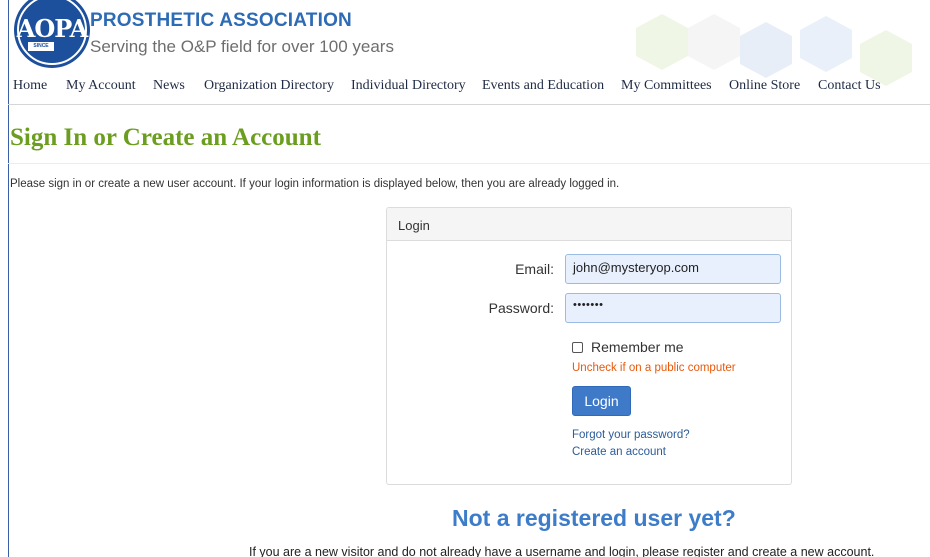 This screenshot has height=557, width=930. What do you see at coordinates (673, 269) in the screenshot?
I see `email-field: john@mysteryop.com` at bounding box center [673, 269].